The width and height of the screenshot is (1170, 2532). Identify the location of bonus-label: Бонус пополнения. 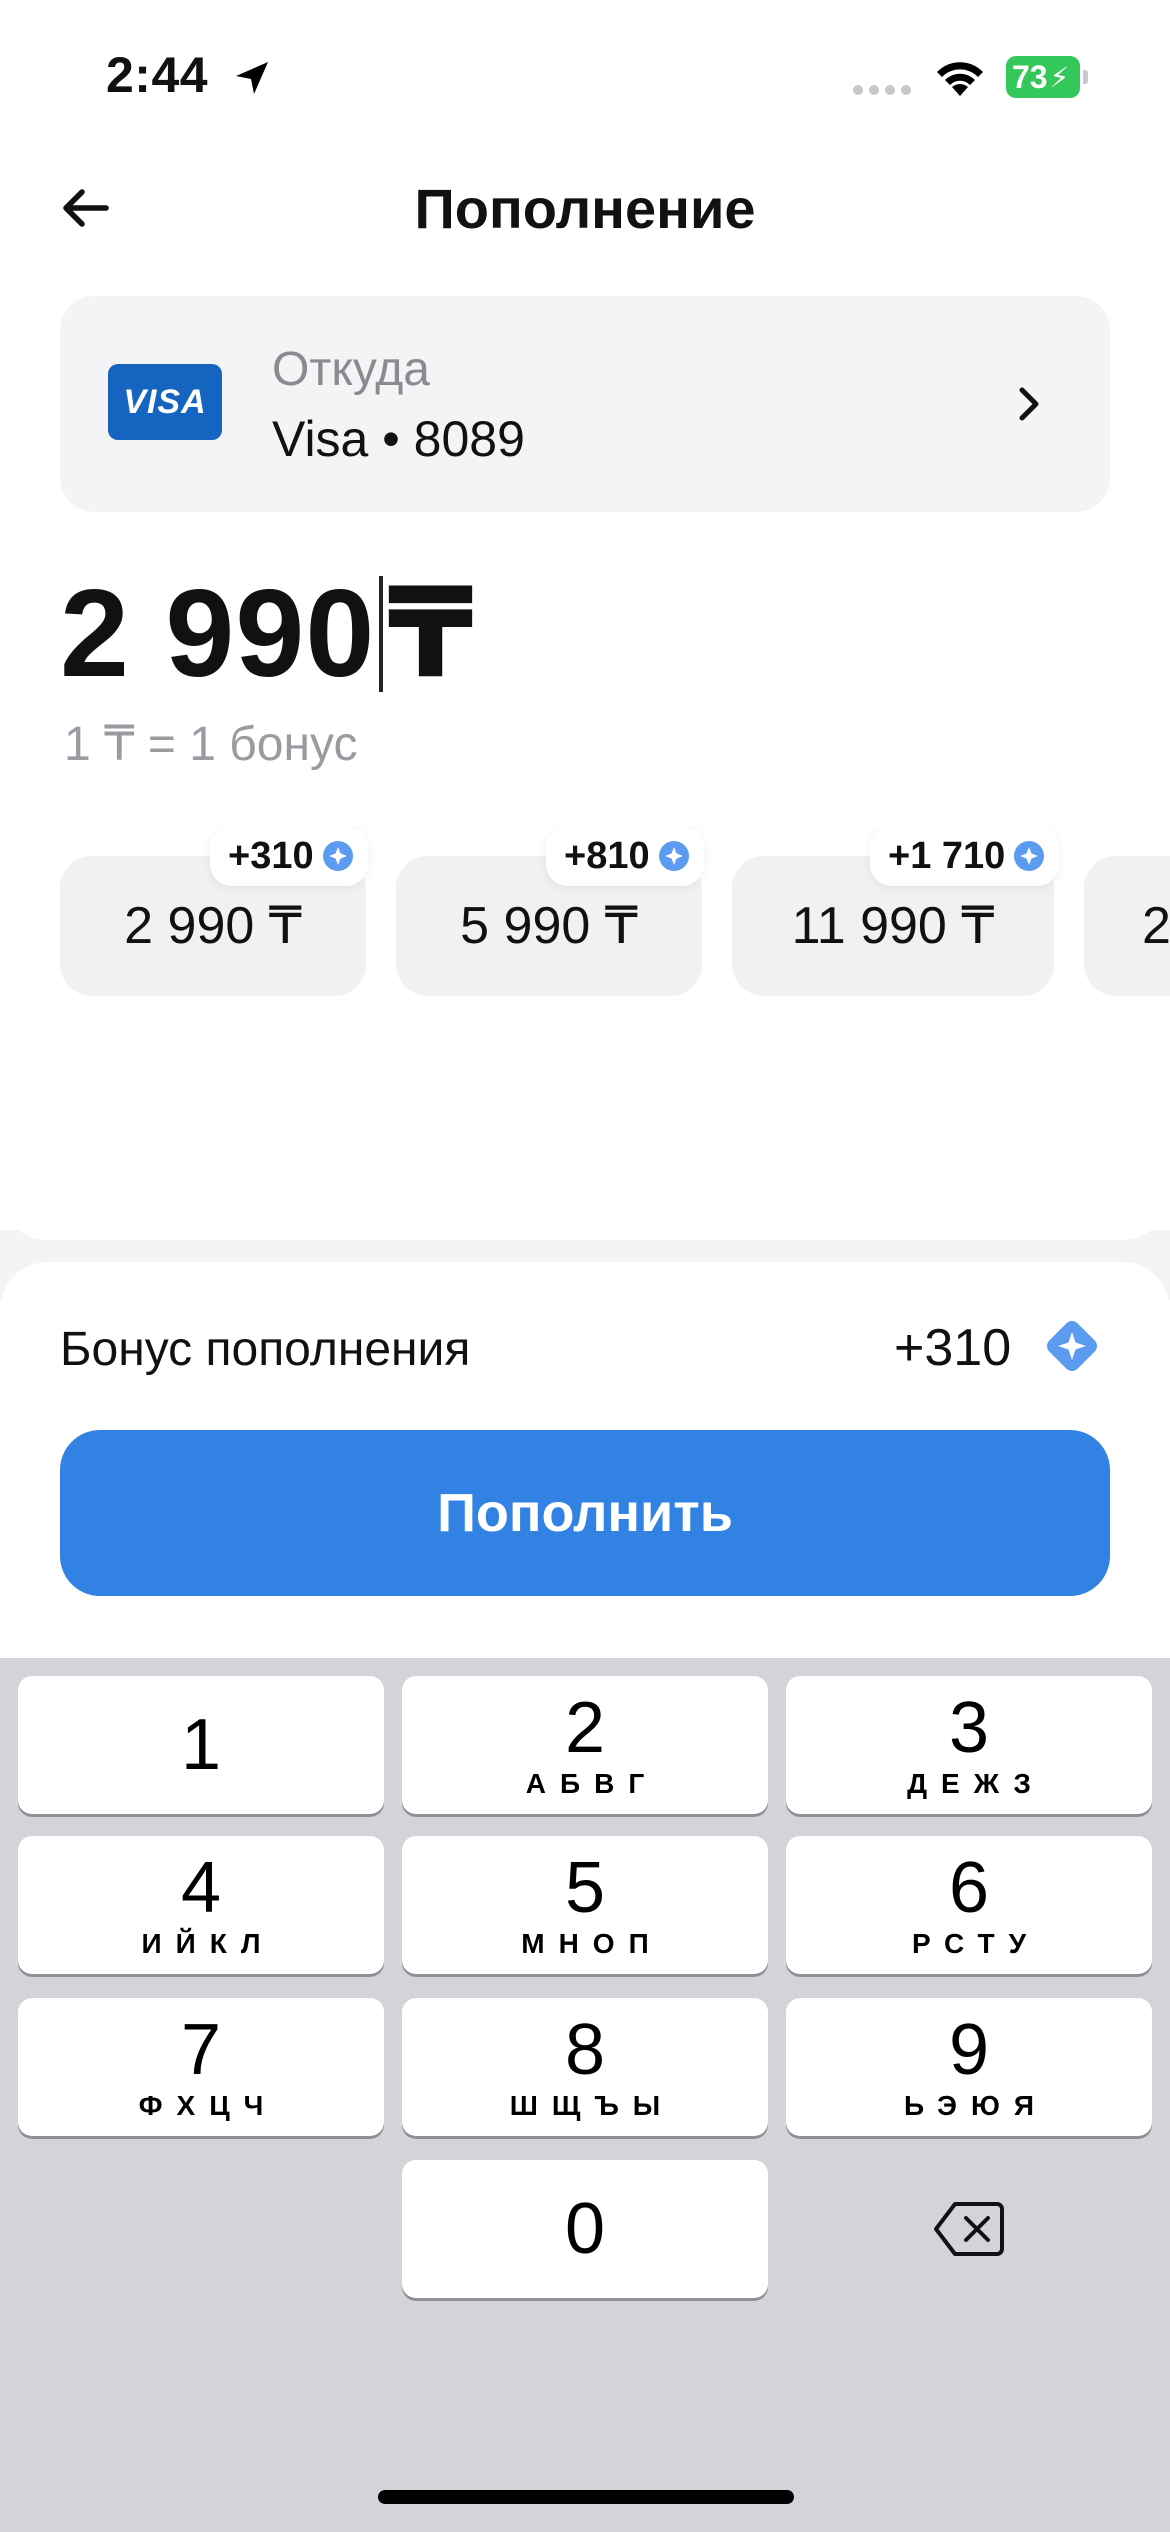
(265, 1349).